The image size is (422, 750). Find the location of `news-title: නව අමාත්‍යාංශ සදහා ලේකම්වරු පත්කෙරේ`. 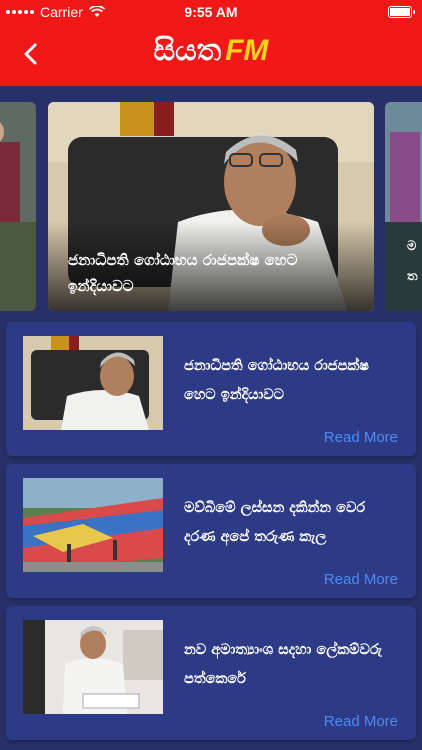

news-title: නව අමාත්‍යාංශ සදහා ලේකම්වරු පත්කෙරේ is located at coordinates (283, 664).